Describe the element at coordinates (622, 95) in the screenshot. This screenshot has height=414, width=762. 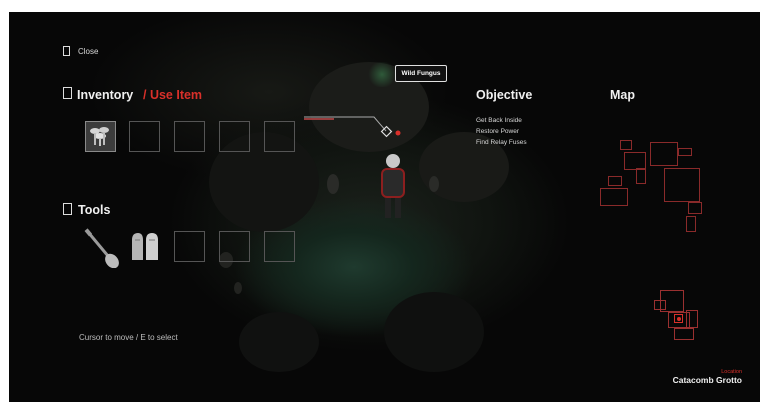
I see `map-title: Map` at that location.